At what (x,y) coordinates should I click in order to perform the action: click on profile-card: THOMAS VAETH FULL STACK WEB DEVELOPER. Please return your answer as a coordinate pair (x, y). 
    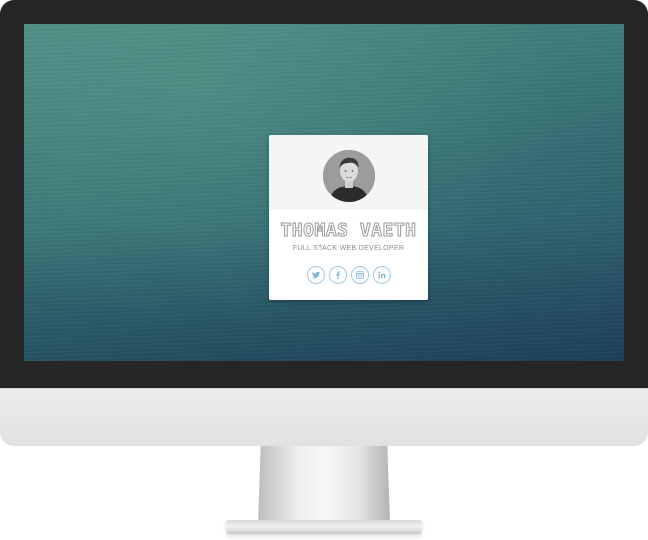
    Looking at the image, I should click on (348, 217).